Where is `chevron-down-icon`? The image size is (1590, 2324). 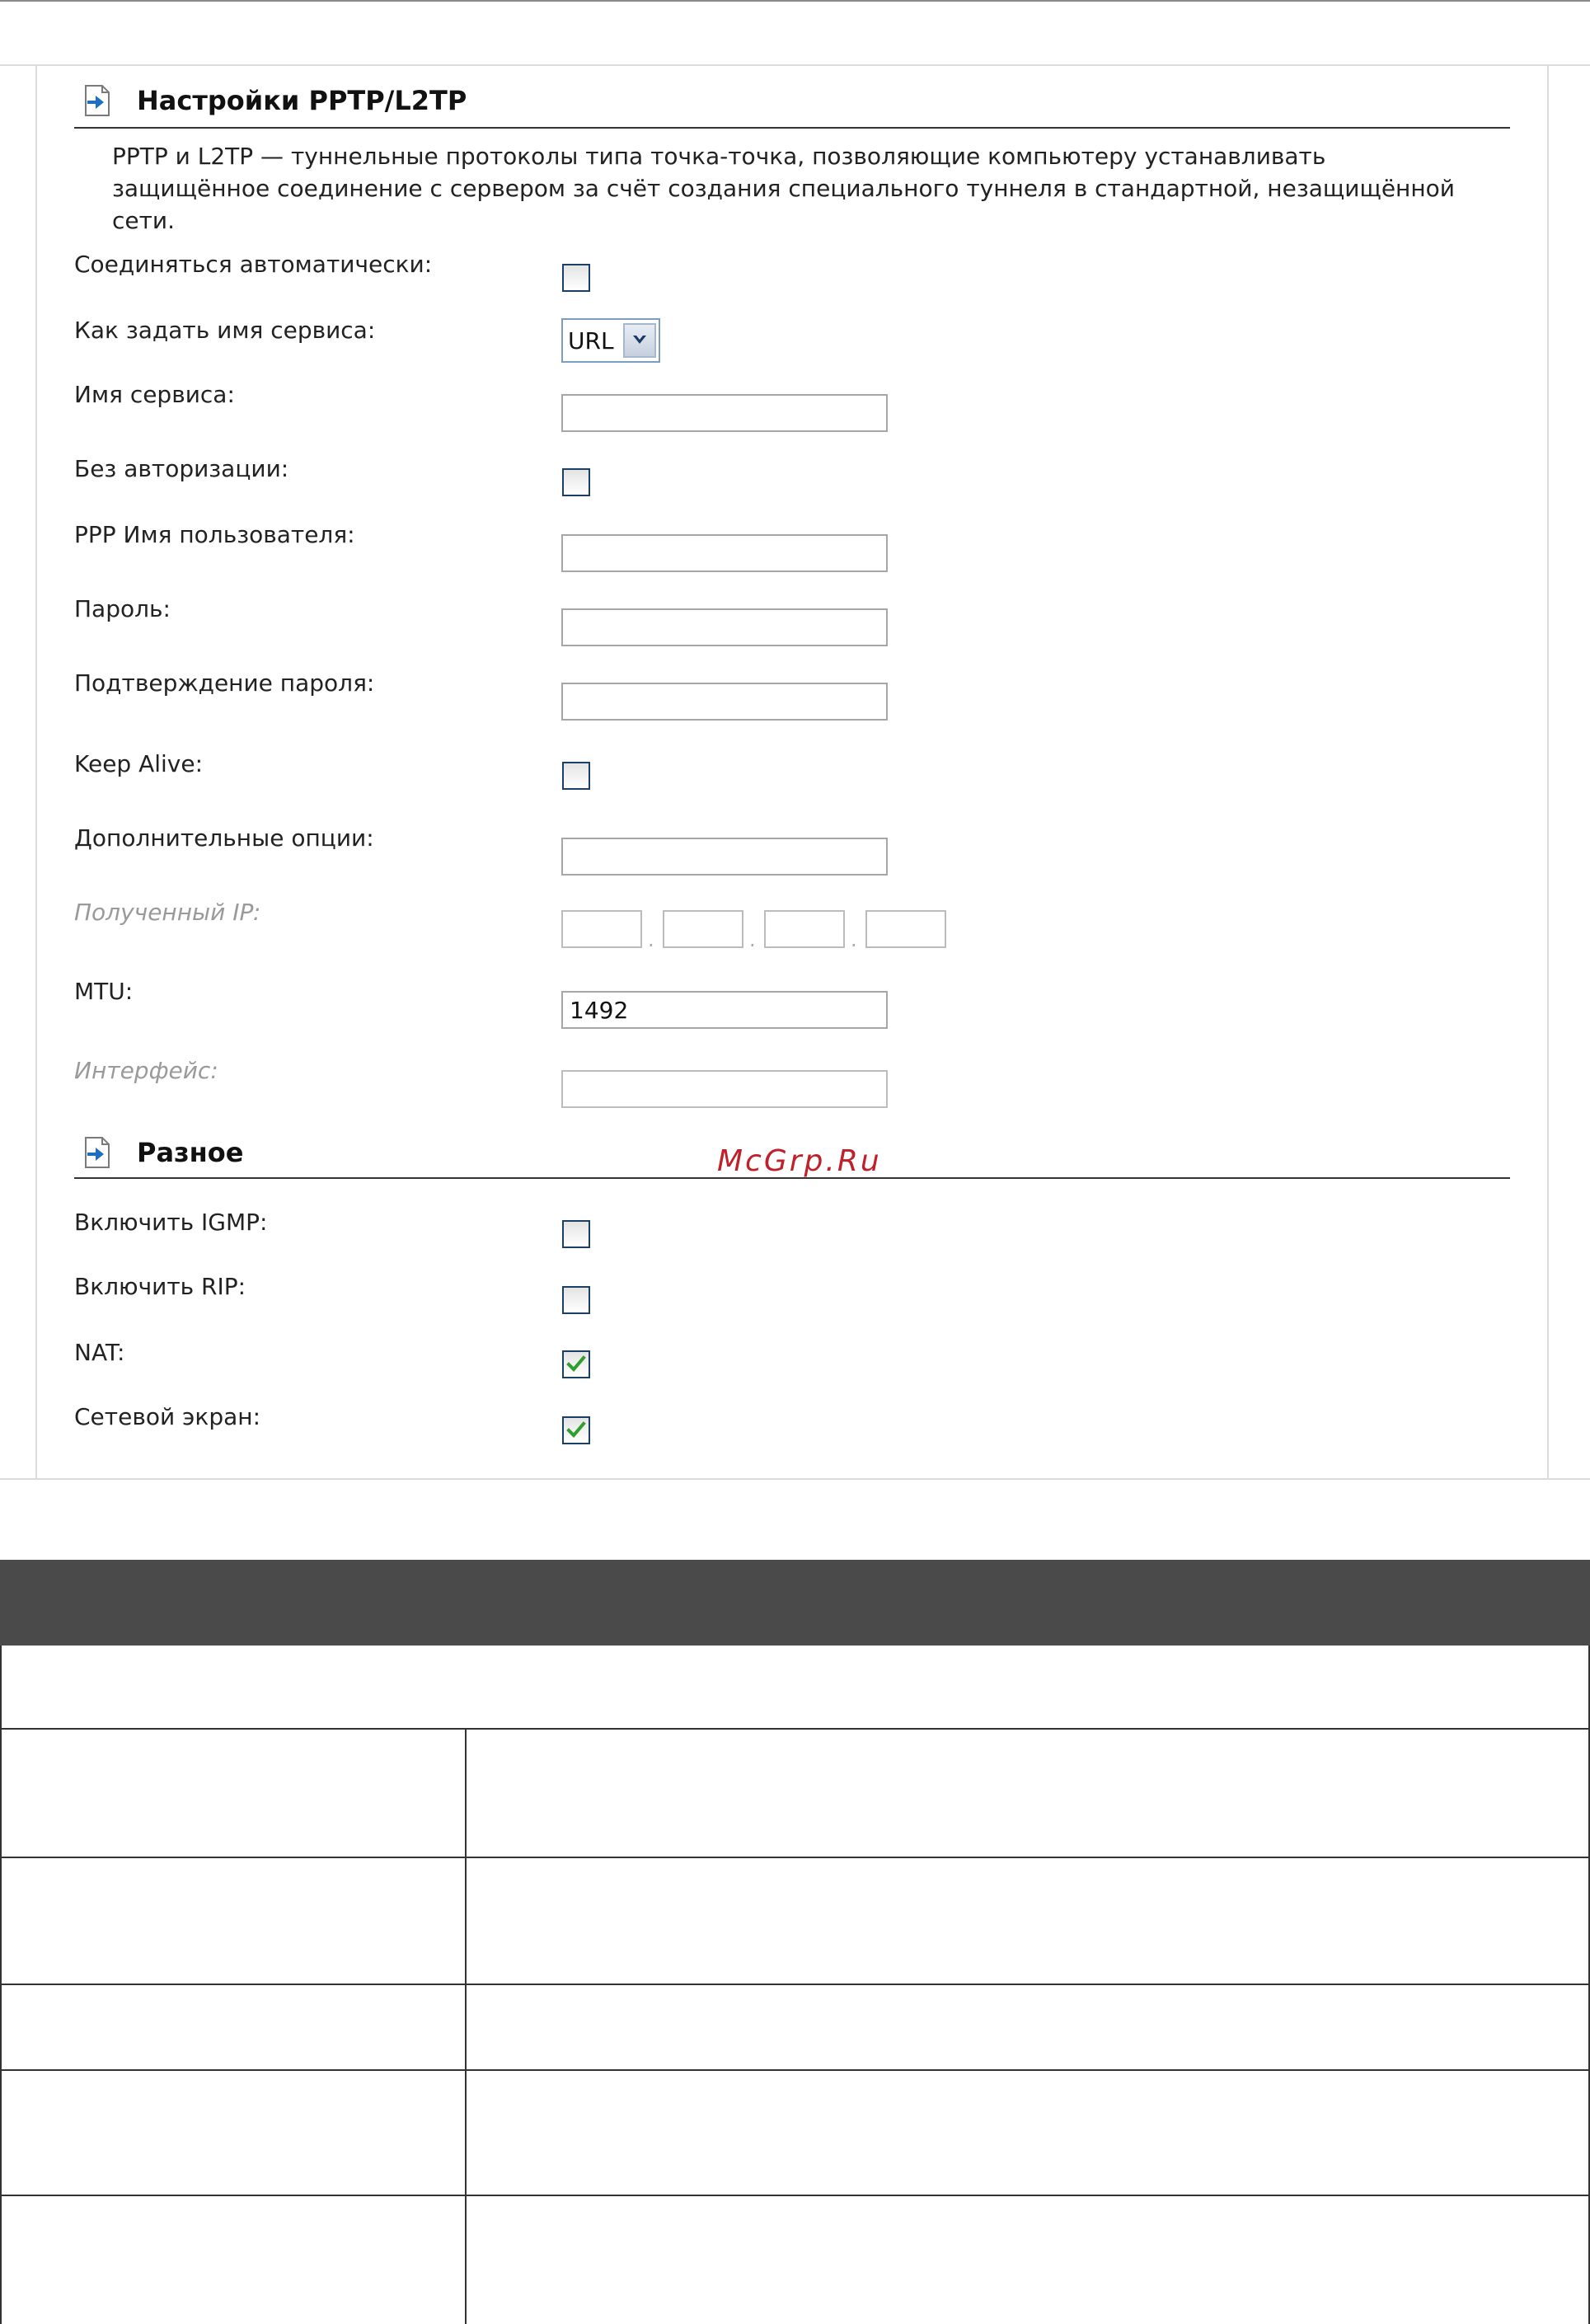 chevron-down-icon is located at coordinates (640, 340).